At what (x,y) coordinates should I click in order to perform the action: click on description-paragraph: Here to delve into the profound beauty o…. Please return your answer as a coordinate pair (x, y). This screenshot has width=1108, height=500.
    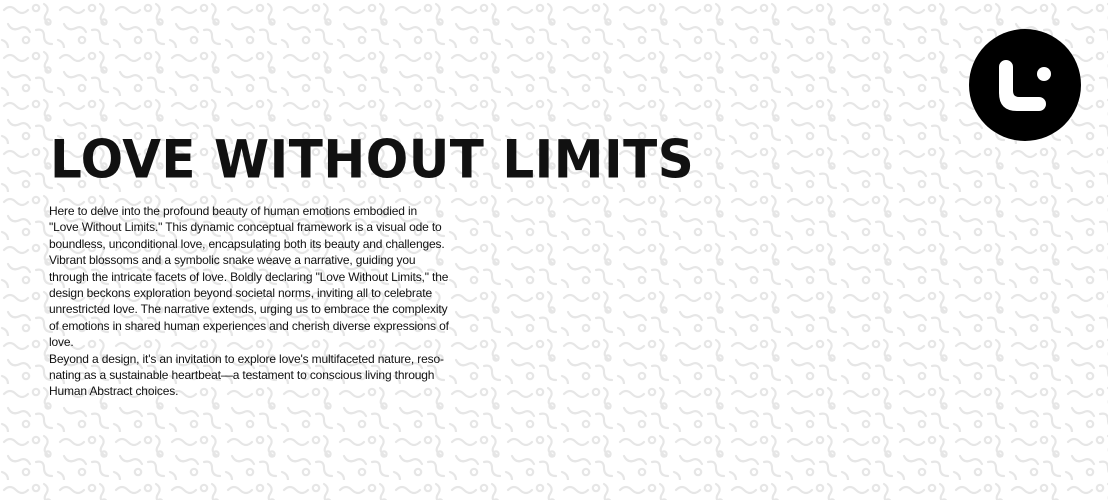
    Looking at the image, I should click on (249, 277).